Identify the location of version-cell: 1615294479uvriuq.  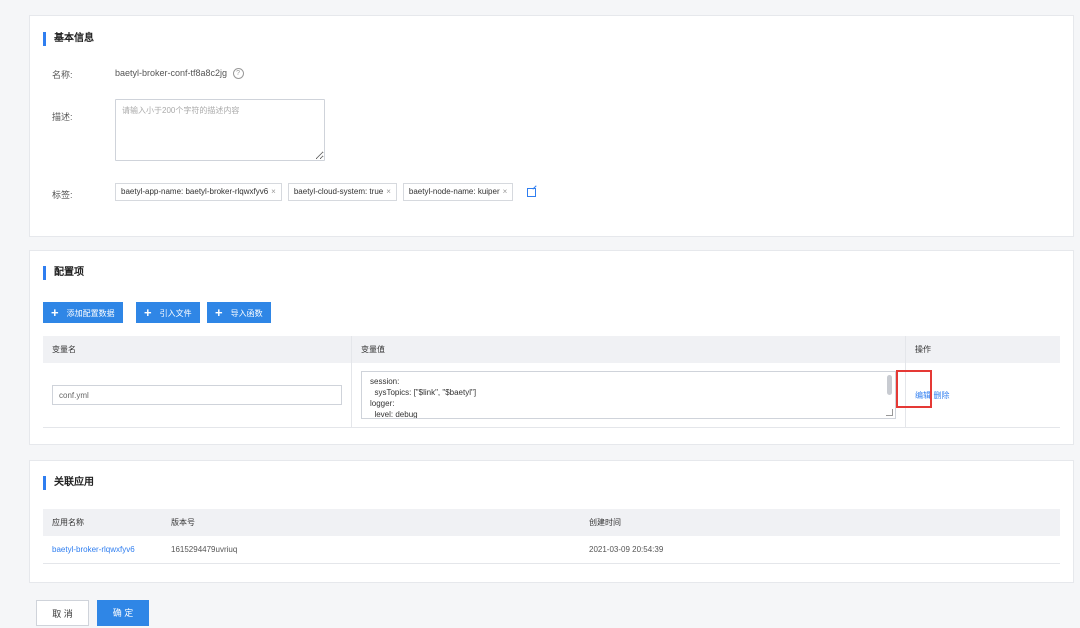
(371, 550).